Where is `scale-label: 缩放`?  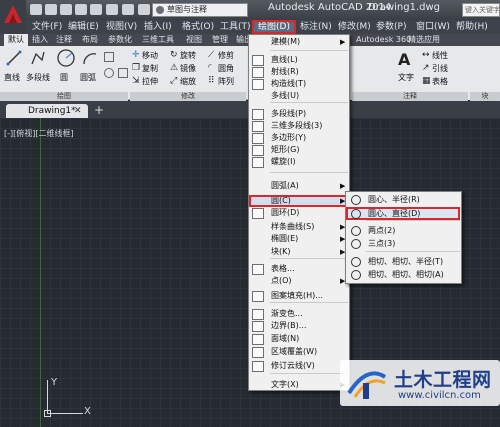 scale-label: 缩放 is located at coordinates (188, 81).